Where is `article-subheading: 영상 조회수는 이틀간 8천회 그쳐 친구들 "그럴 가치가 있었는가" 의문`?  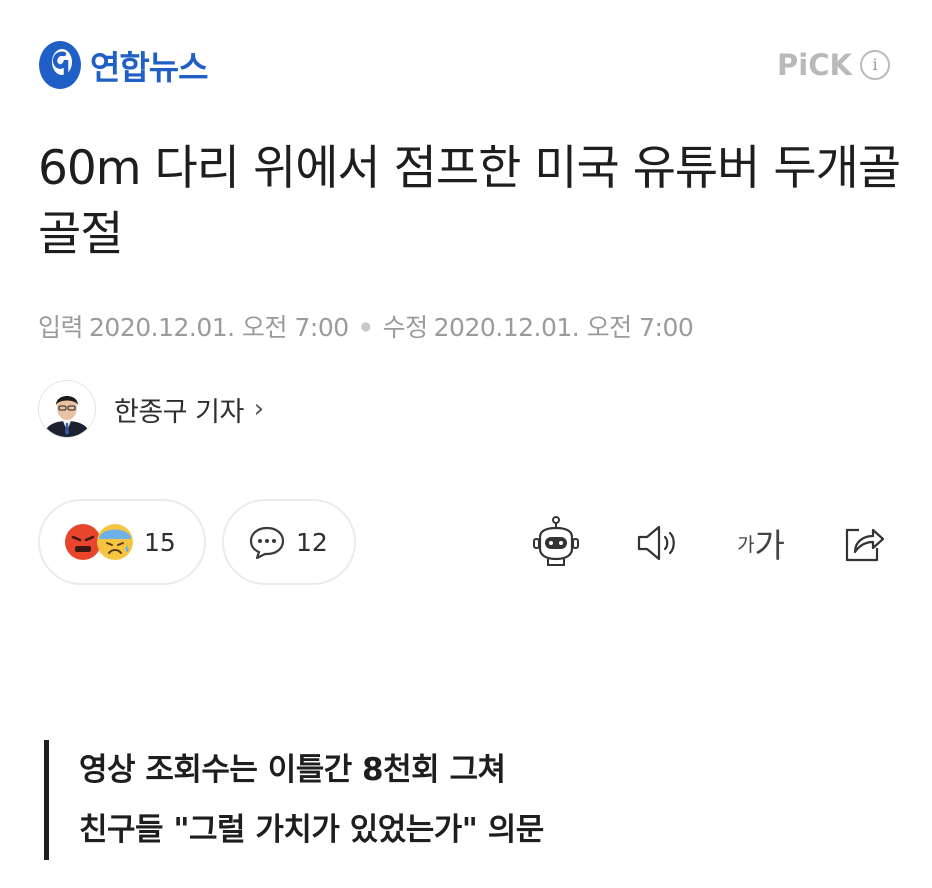 article-subheading: 영상 조회수는 이틀간 8천회 그쳐 친구들 "그럴 가치가 있었는가" 의문 is located at coordinates (294, 800).